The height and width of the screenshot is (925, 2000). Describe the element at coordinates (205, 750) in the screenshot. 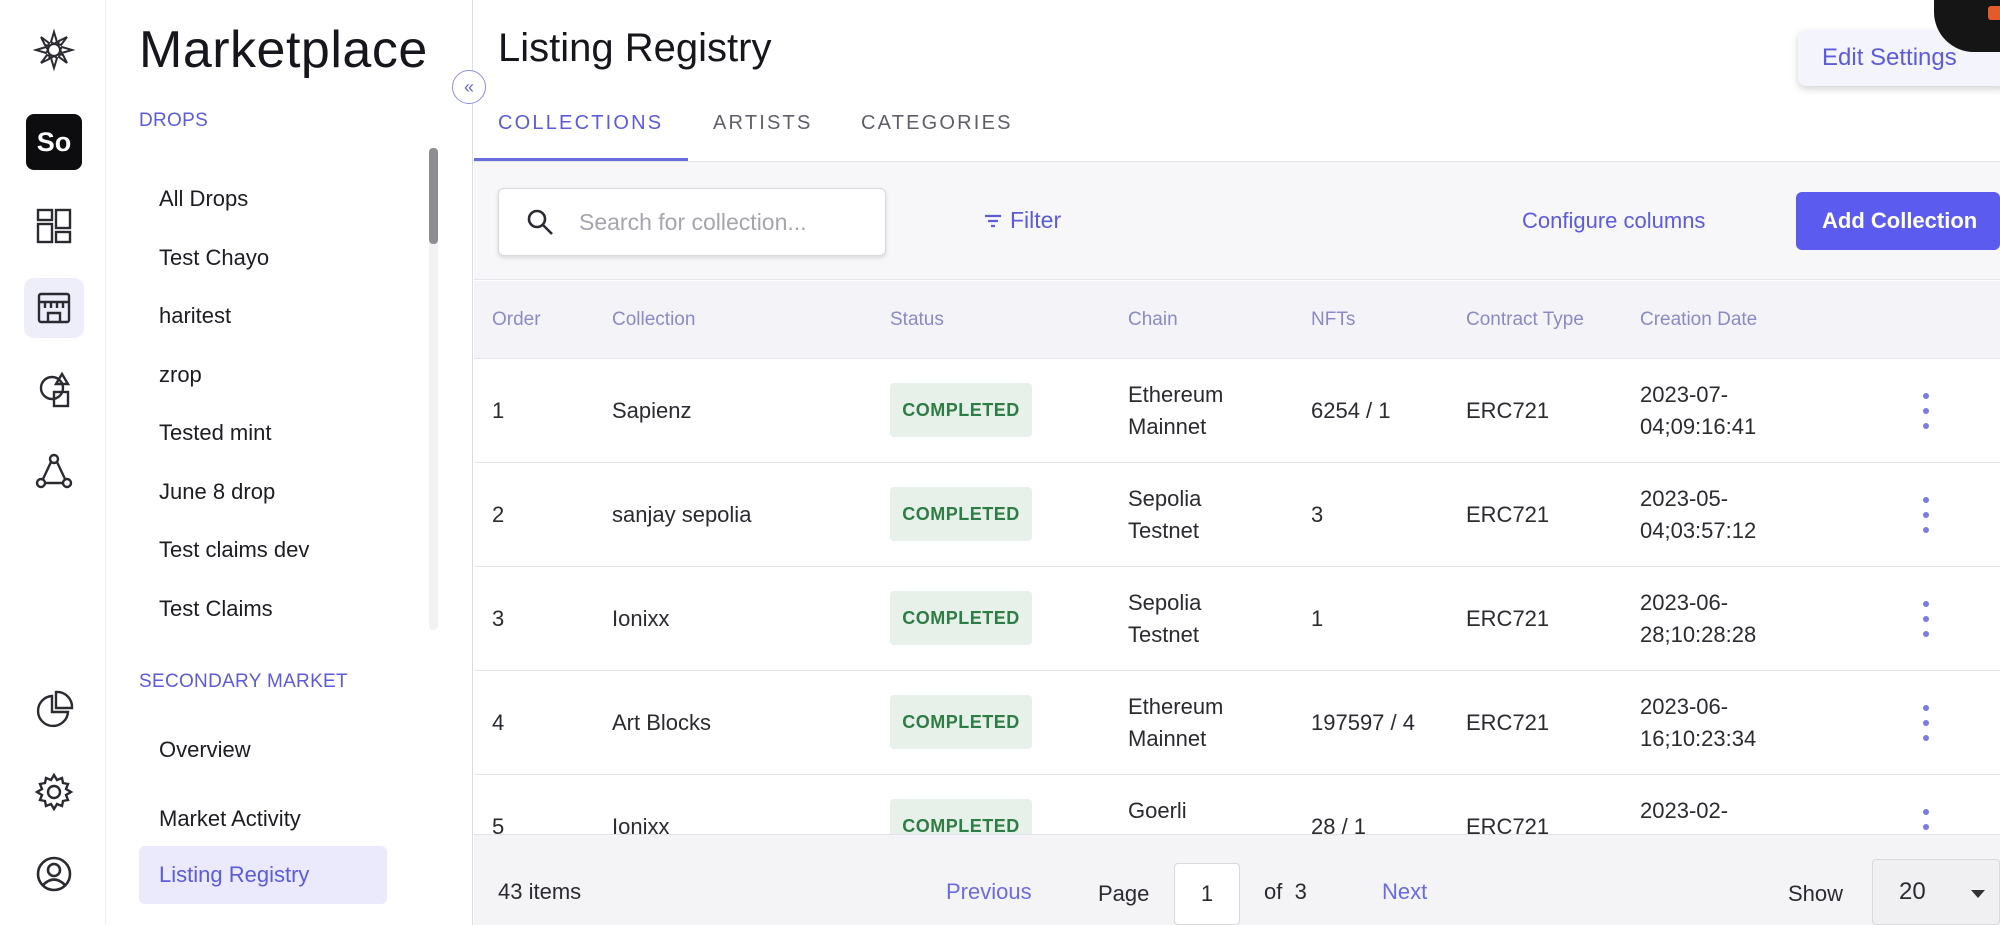

I see `sidebar-item-overview: Overview` at that location.